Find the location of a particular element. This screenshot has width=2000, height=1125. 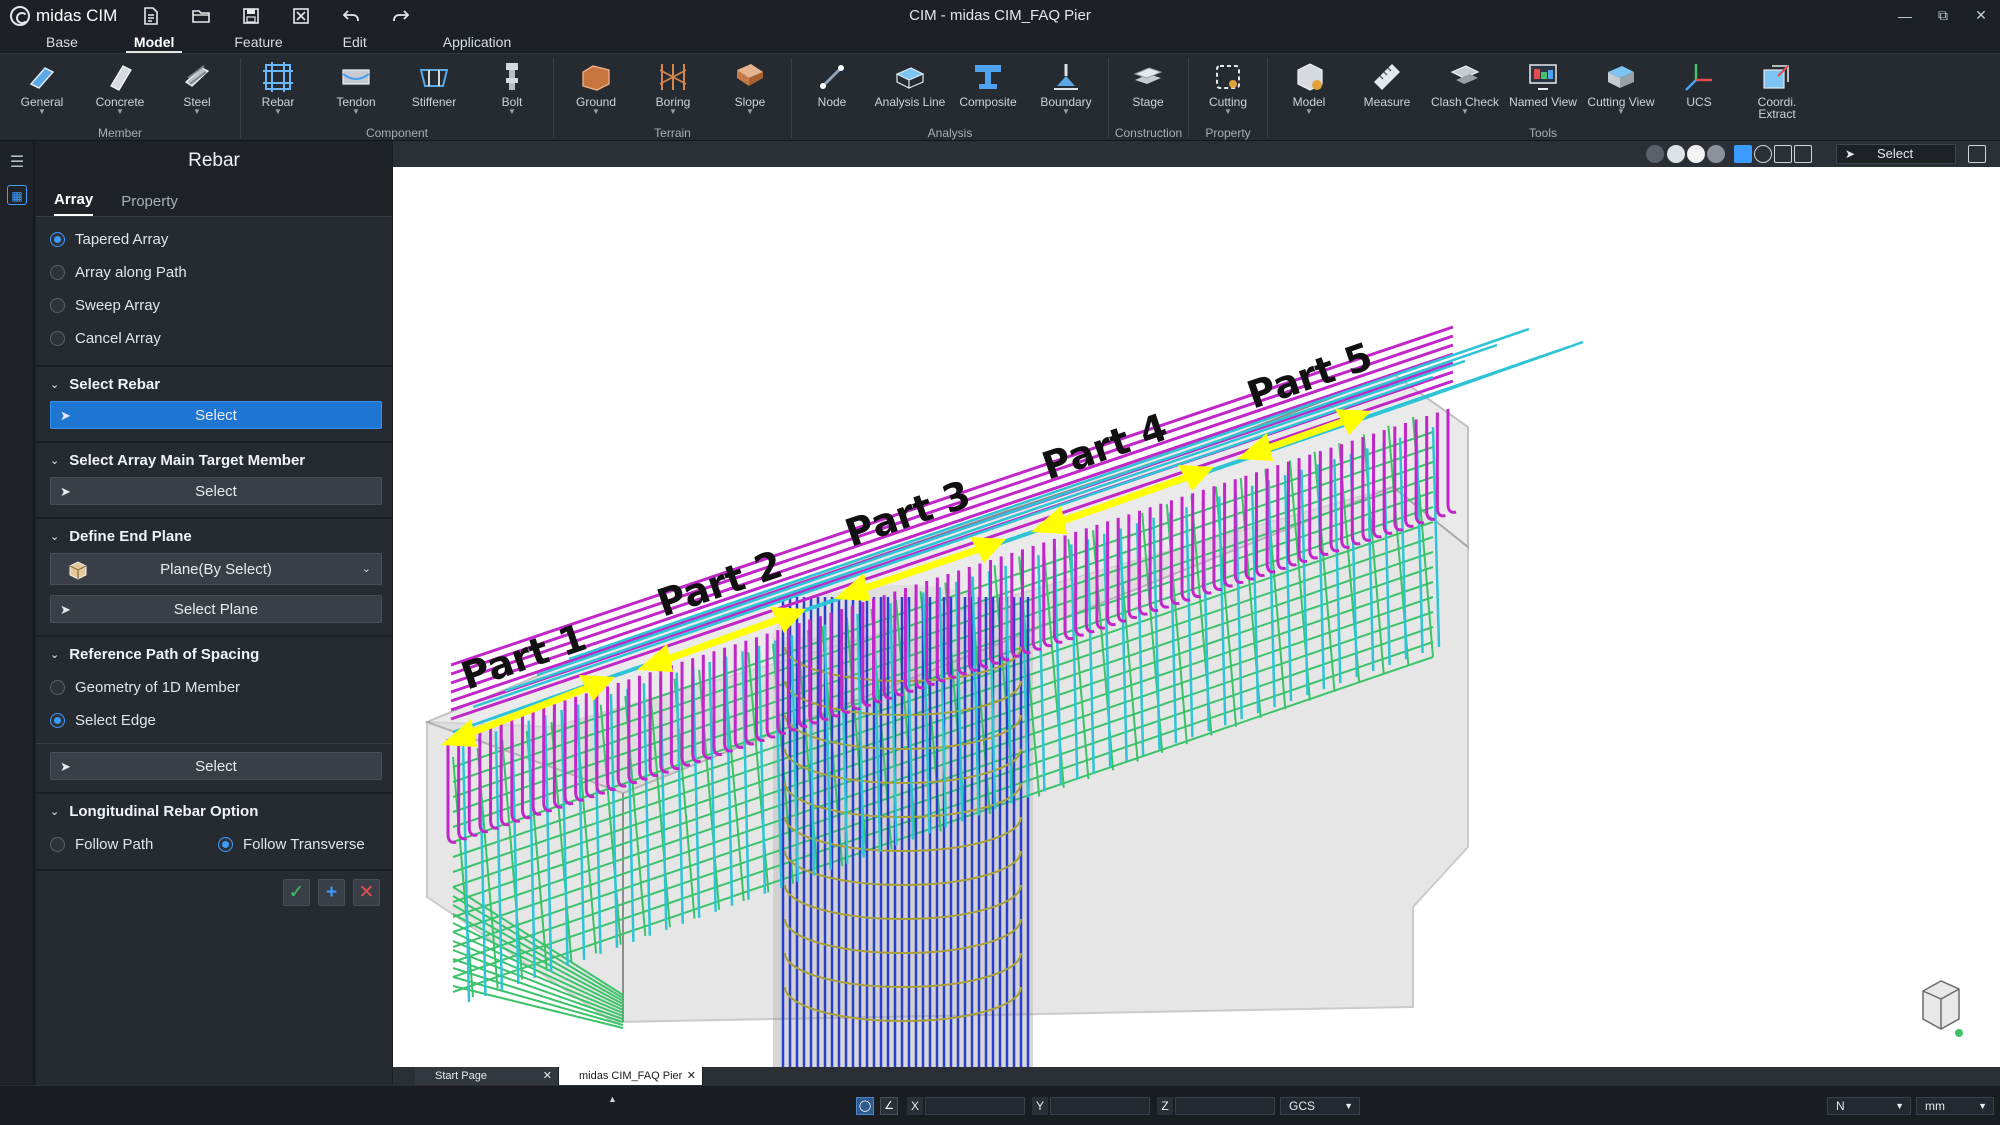

radio-sweep-array: Sweep Array is located at coordinates (214, 305).